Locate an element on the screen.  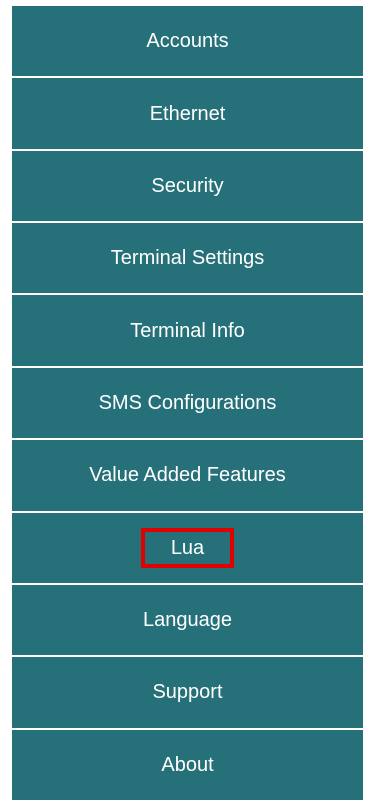
menu-item-value-added-features: Value Added Features is located at coordinates (187, 476).